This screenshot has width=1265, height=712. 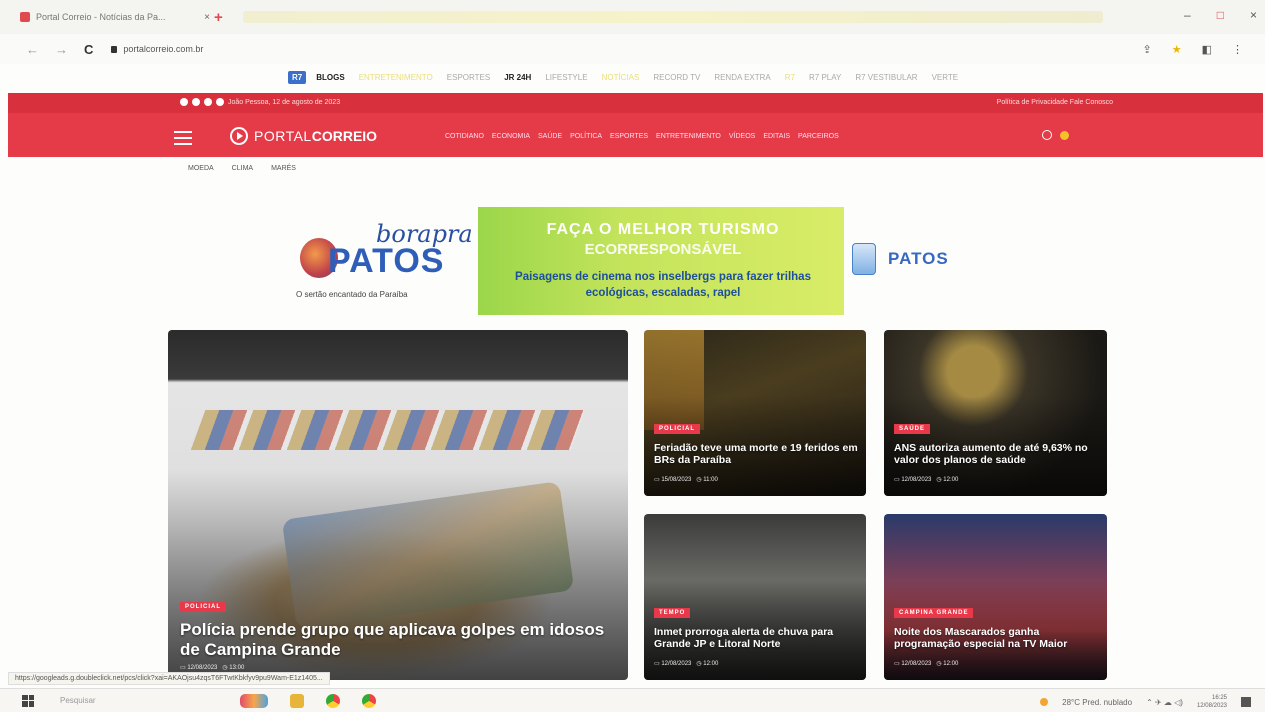 I want to click on category-badge: SAÚDE, so click(x=912, y=429).